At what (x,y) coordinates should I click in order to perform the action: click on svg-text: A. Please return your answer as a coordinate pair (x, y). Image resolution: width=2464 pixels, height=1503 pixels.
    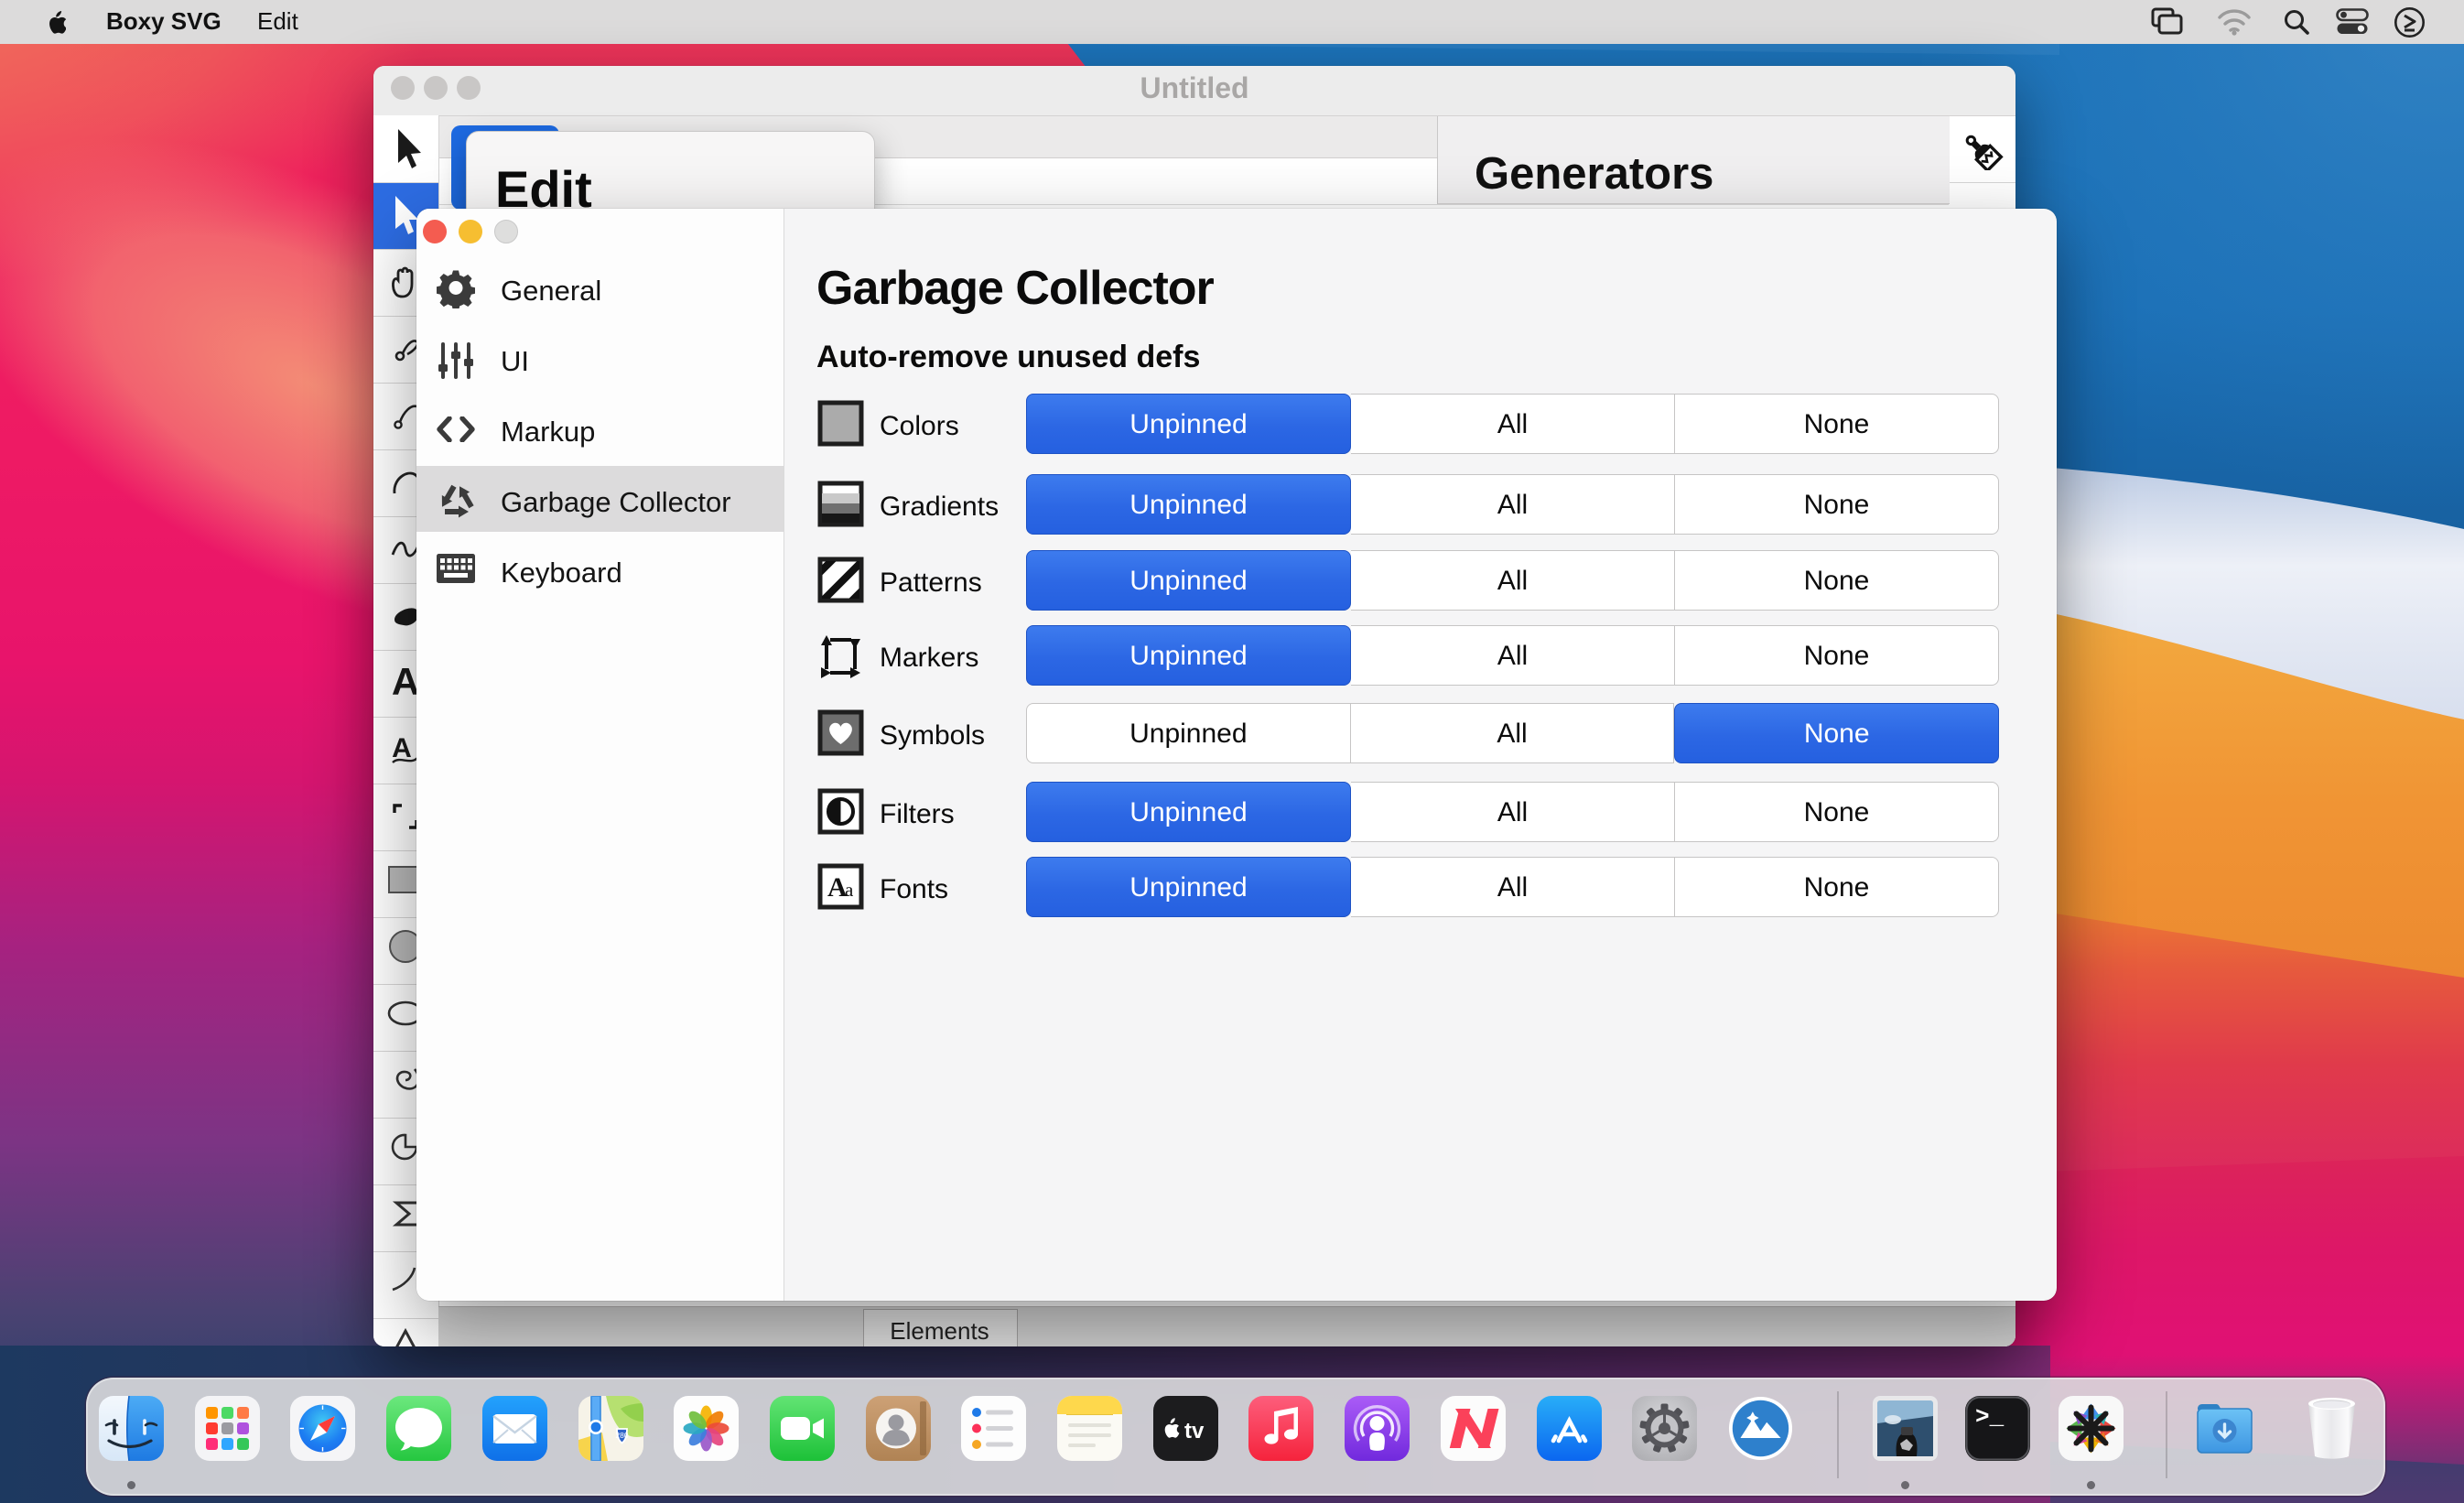
    Looking at the image, I should click on (405, 681).